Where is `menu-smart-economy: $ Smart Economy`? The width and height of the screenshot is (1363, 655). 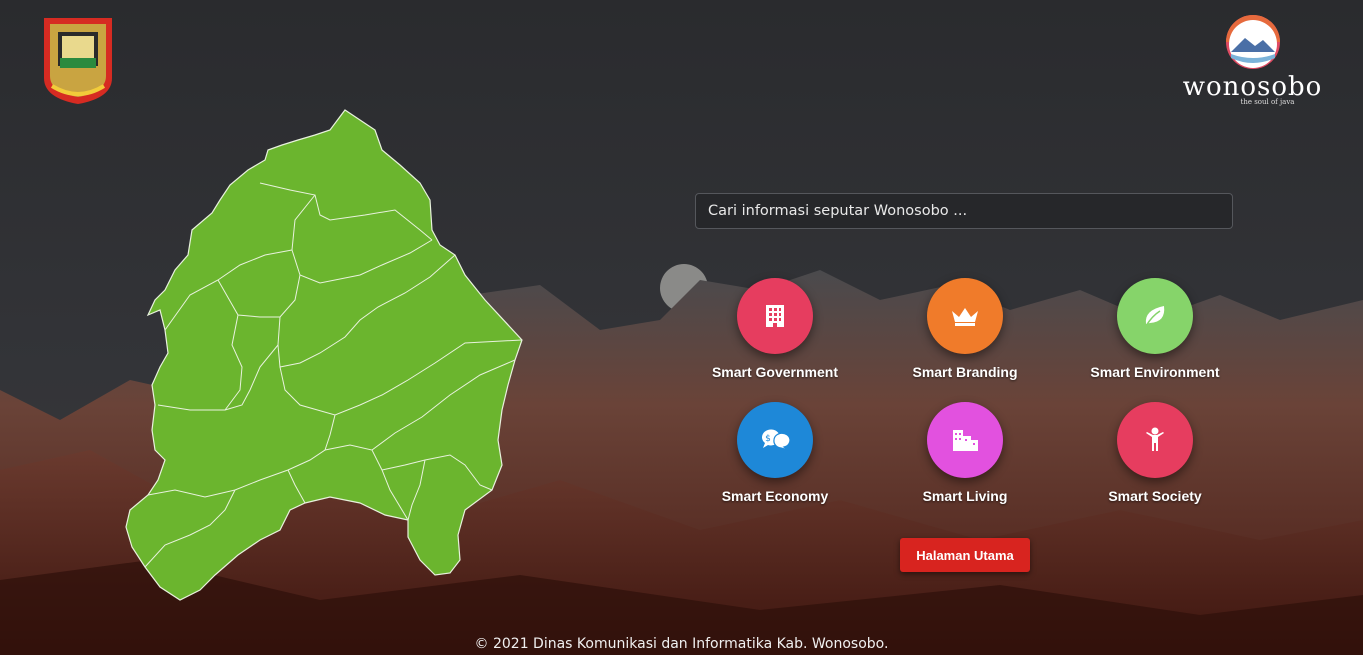 menu-smart-economy: $ Smart Economy is located at coordinates (775, 453).